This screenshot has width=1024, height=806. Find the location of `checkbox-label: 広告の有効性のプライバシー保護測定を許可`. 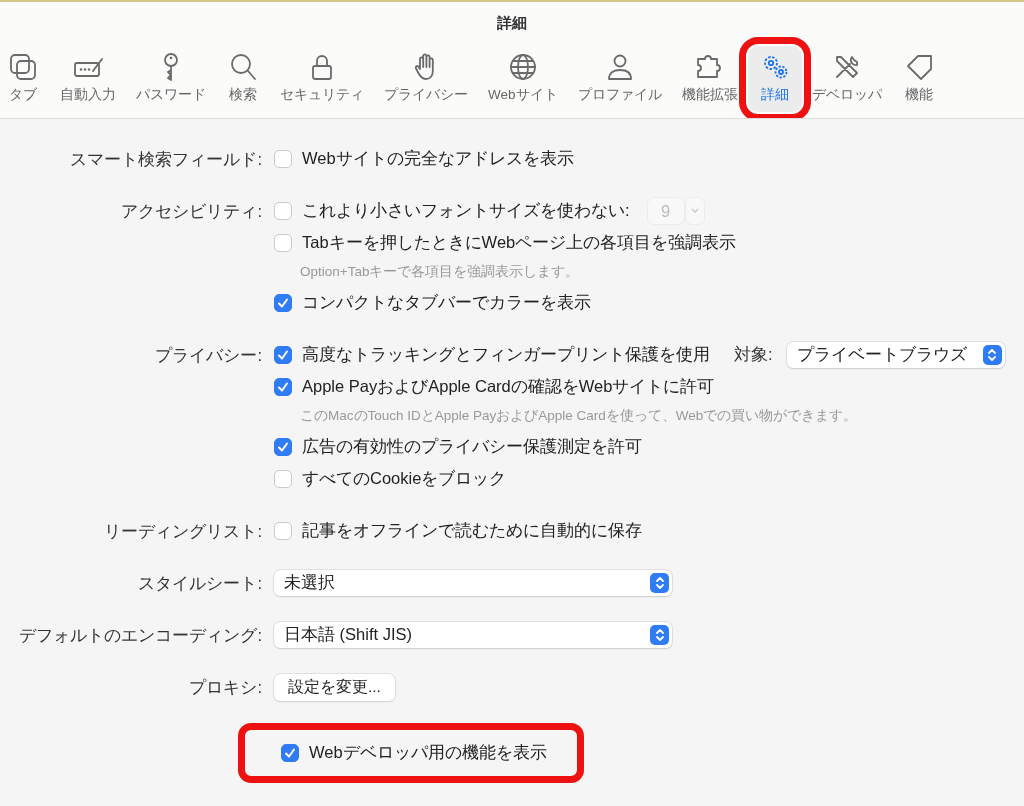

checkbox-label: 広告の有効性のプライバシー保護測定を許可 is located at coordinates (472, 446).